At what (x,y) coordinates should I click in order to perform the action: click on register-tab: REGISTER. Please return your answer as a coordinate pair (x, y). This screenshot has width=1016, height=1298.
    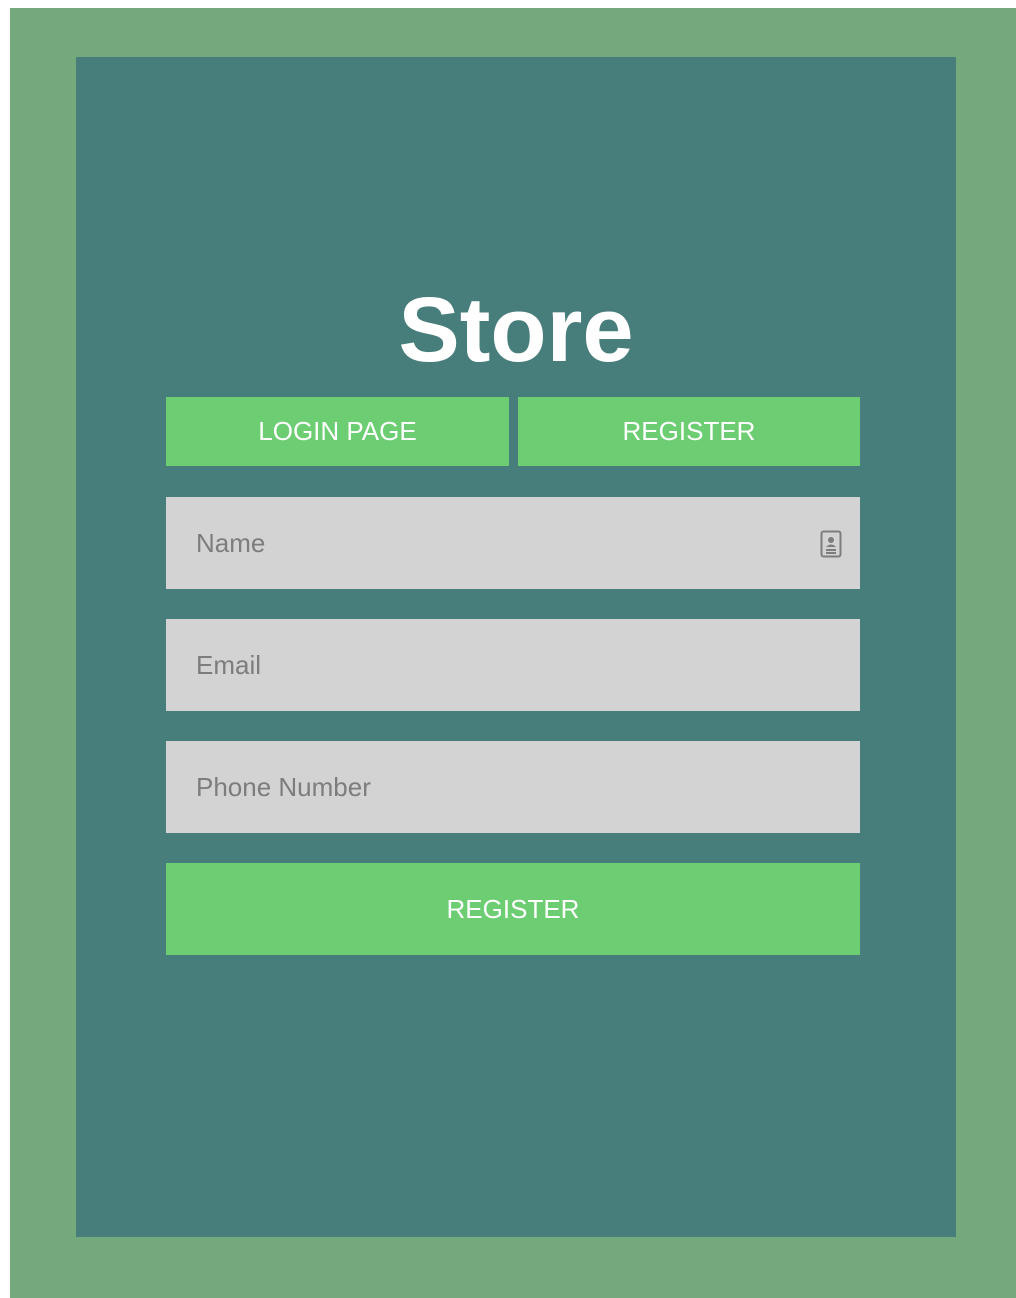
    Looking at the image, I should click on (689, 431).